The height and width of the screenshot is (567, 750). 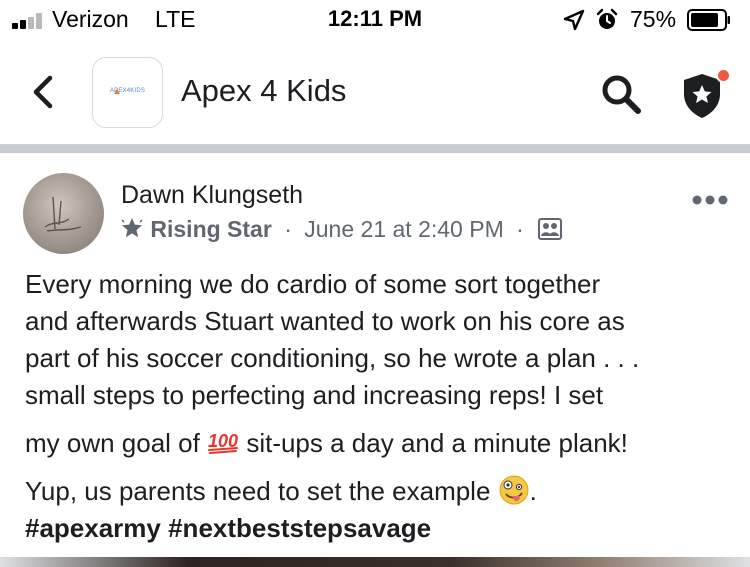 What do you see at coordinates (710, 200) in the screenshot?
I see `more-horizontal-icon` at bounding box center [710, 200].